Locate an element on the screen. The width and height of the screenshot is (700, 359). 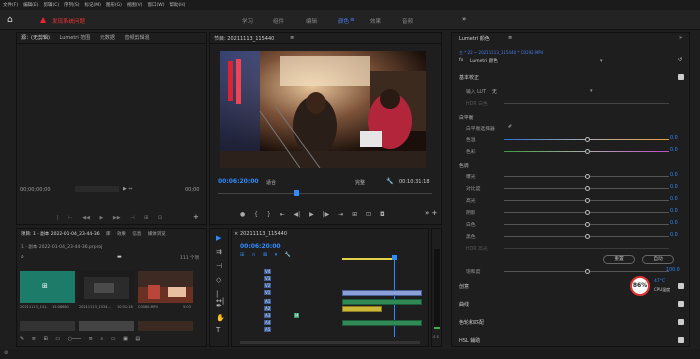
track-a5: A5 is located at coordinates (299, 330).